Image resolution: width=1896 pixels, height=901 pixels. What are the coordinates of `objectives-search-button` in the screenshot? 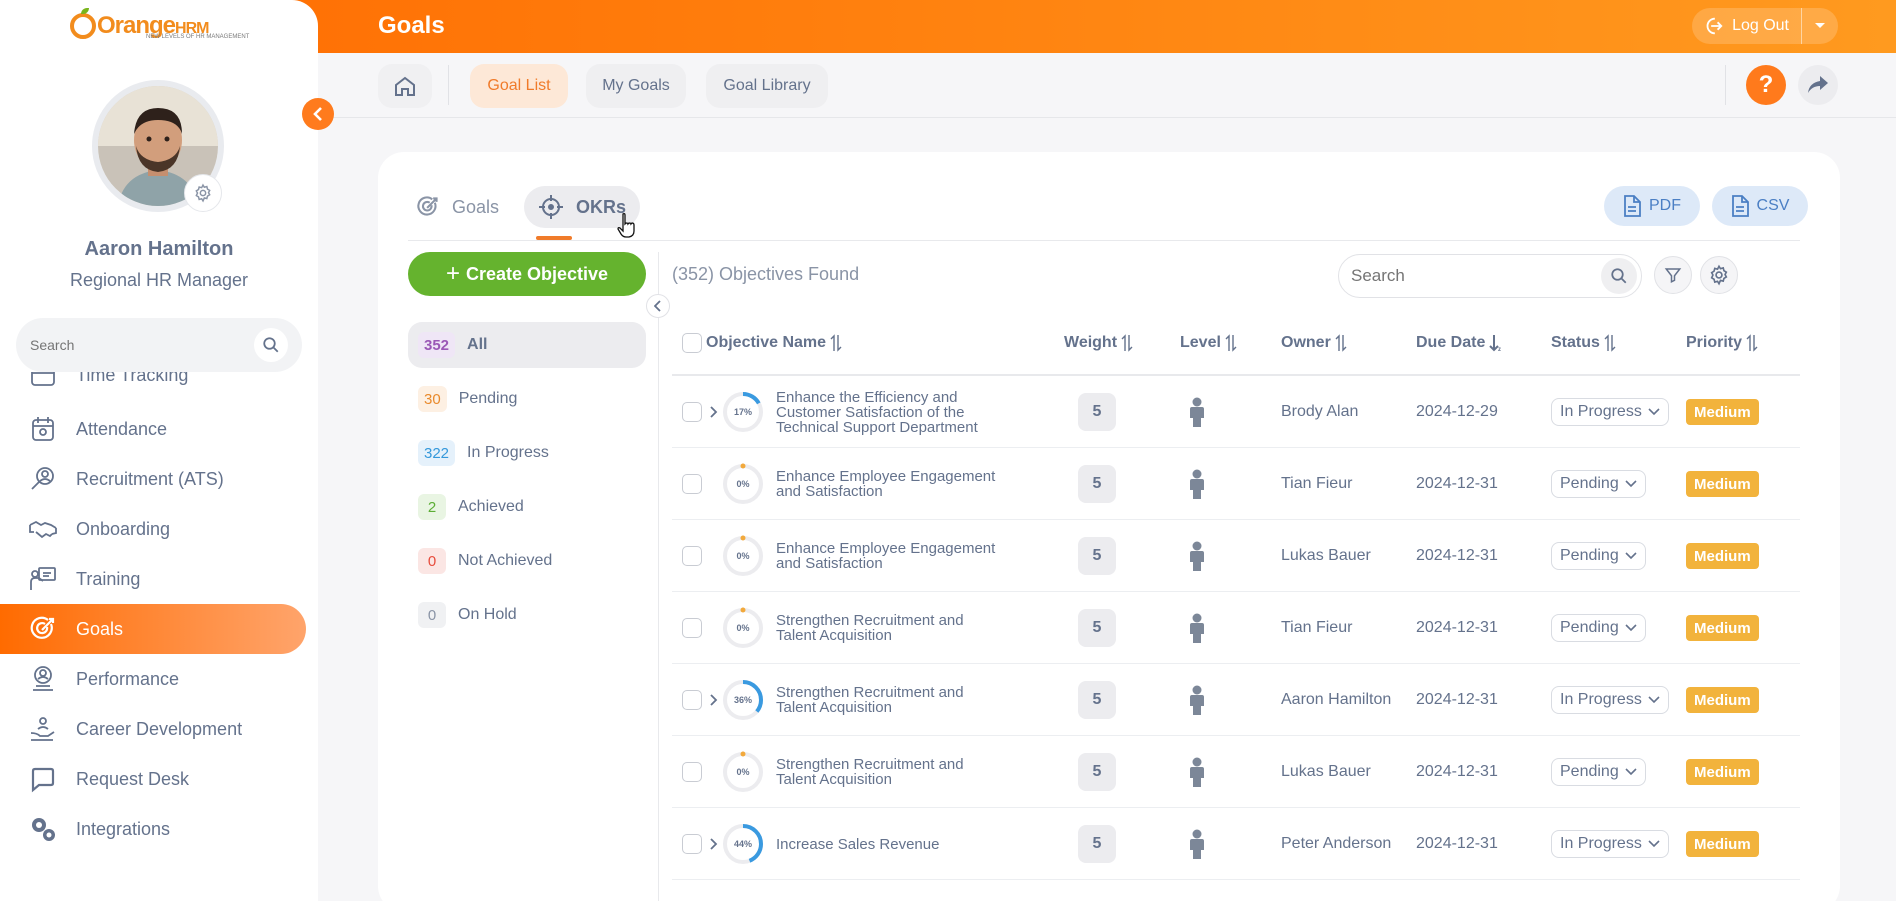 It's located at (1619, 276).